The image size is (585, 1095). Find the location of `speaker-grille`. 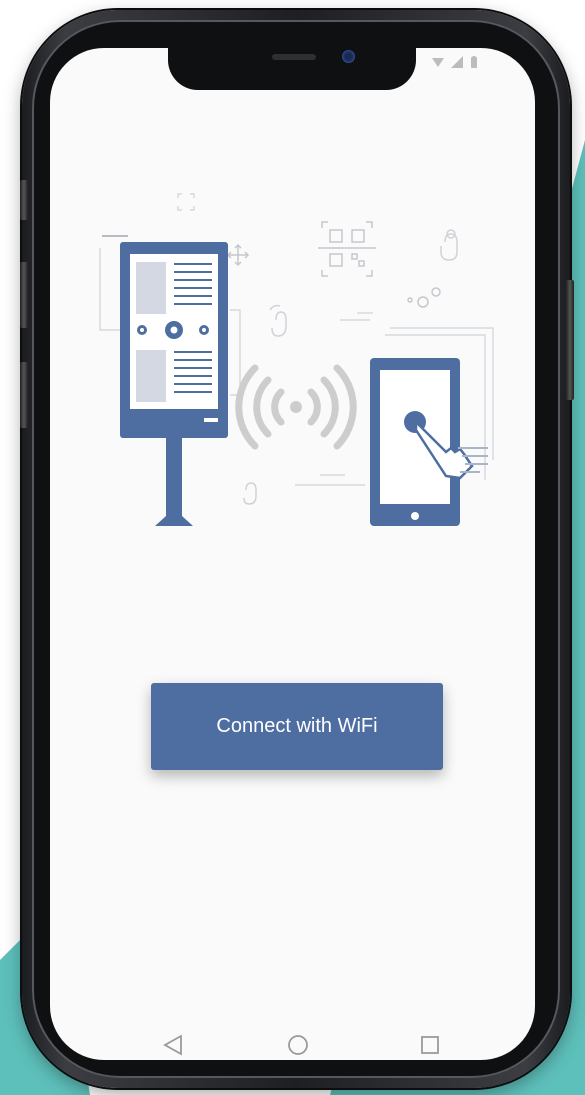

speaker-grille is located at coordinates (294, 57).